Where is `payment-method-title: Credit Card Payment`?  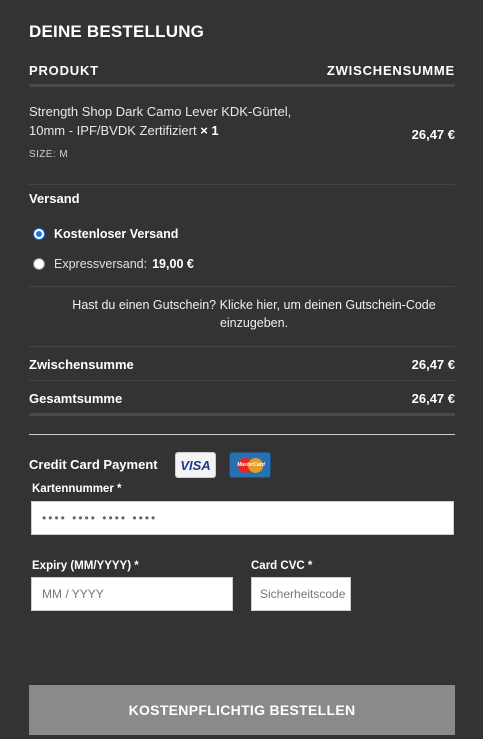 payment-method-title: Credit Card Payment is located at coordinates (93, 464).